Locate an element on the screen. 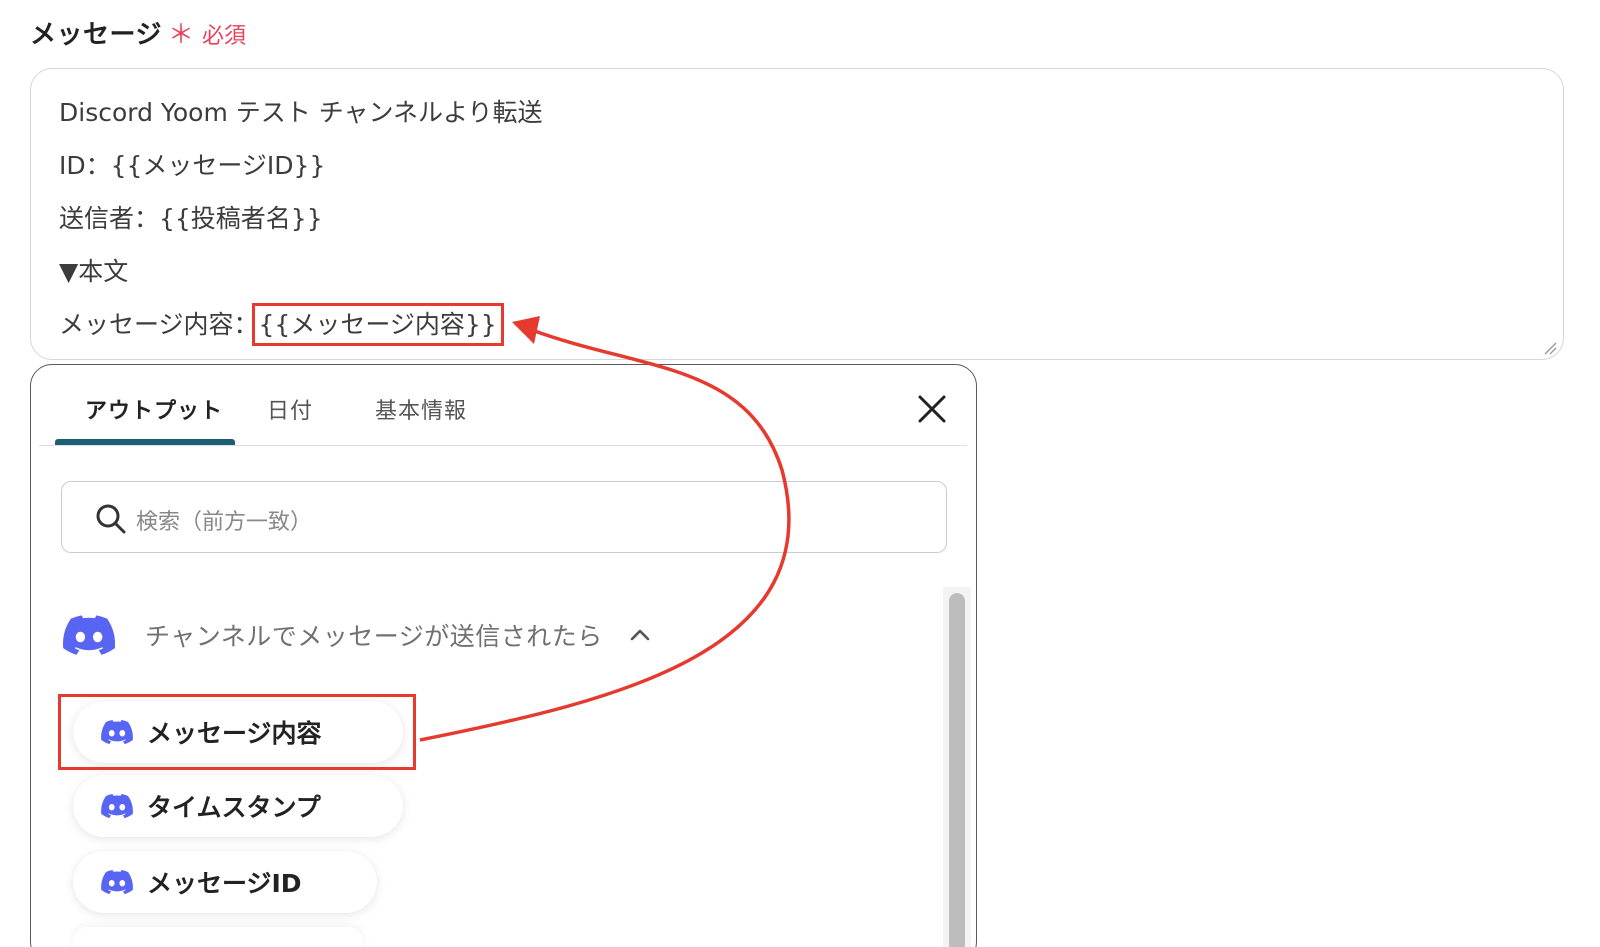 The image size is (1600, 947). message-line-2: ID：{{メッセージID}} is located at coordinates (192, 165).